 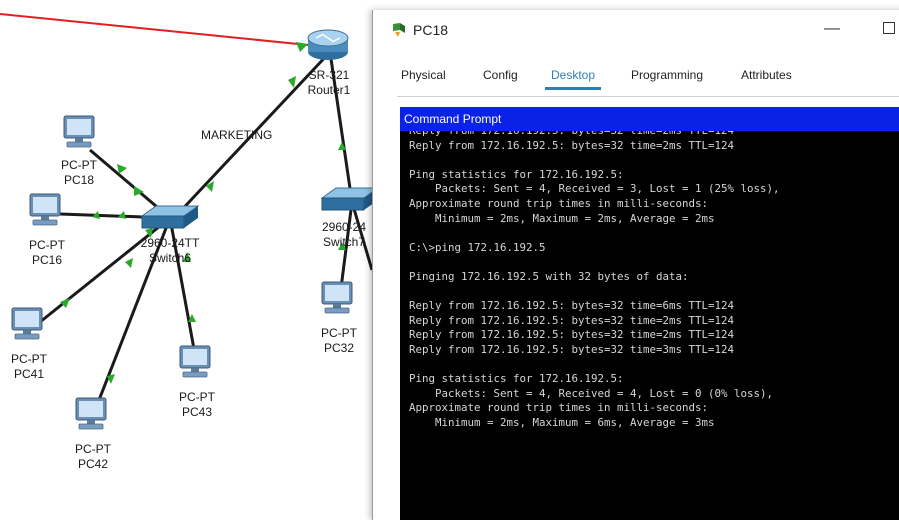 I want to click on pc-name: PC43, so click(x=197, y=412).